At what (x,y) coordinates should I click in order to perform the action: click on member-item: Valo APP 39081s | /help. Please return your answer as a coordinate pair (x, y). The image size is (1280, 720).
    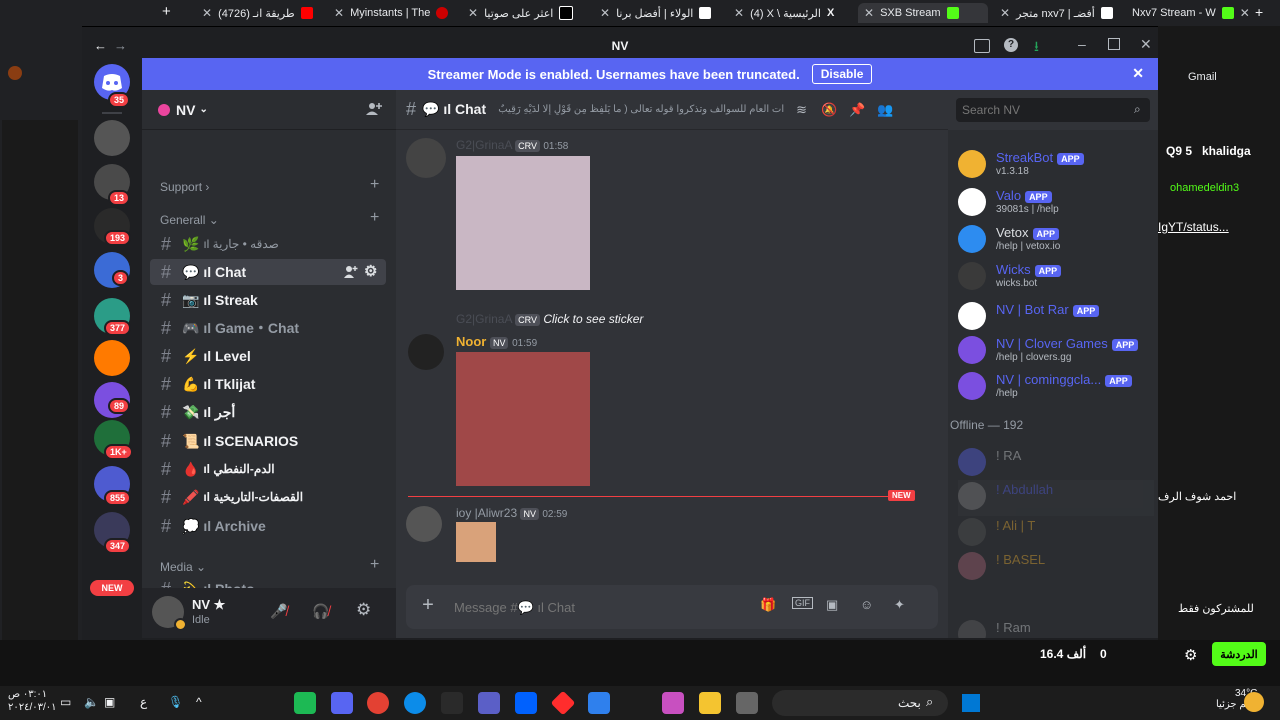
    Looking at the image, I should click on (1056, 204).